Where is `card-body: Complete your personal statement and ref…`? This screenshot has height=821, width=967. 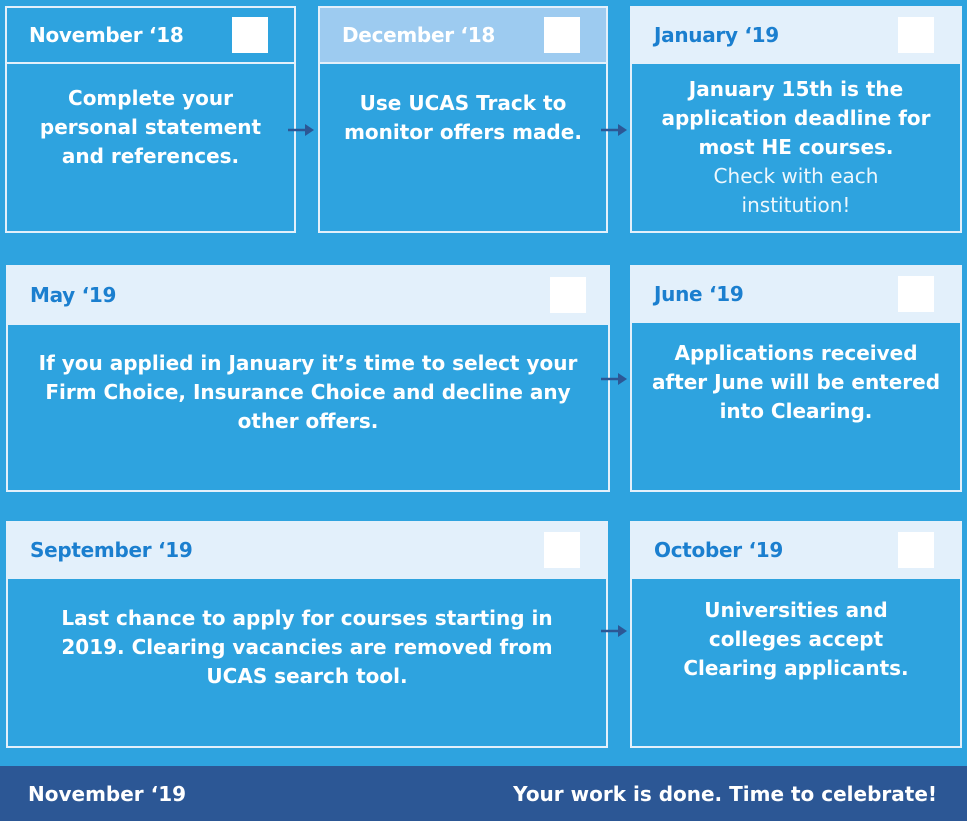
card-body: Complete your personal statement and ref… is located at coordinates (150, 147).